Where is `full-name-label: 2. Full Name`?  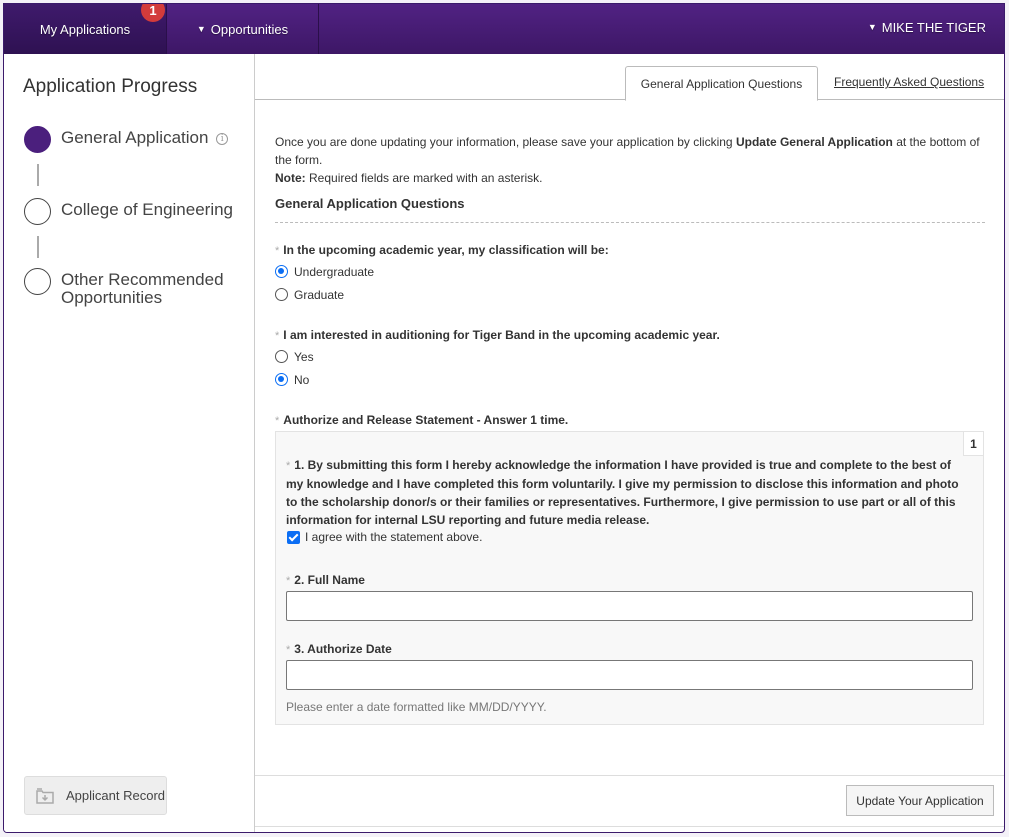
full-name-label: 2. Full Name is located at coordinates (329, 580).